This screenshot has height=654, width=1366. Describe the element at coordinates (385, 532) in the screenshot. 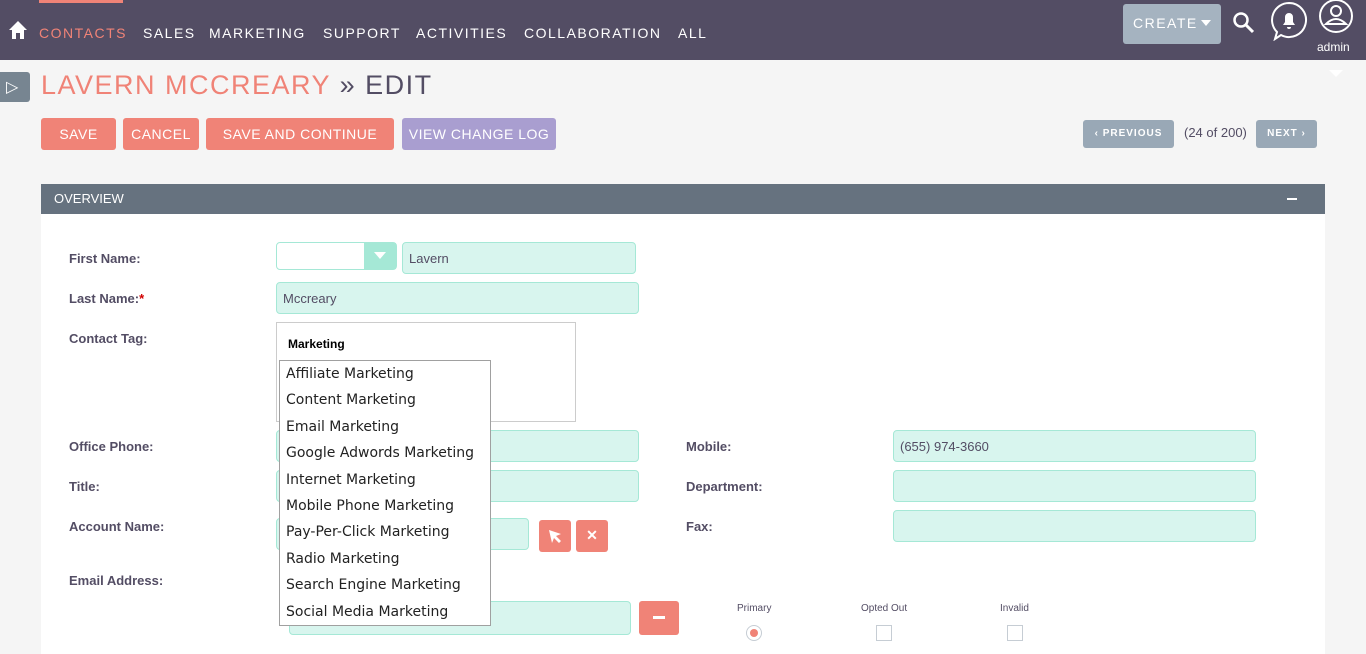

I see `dropdown-option: Pay-Per-Click Marketing` at that location.